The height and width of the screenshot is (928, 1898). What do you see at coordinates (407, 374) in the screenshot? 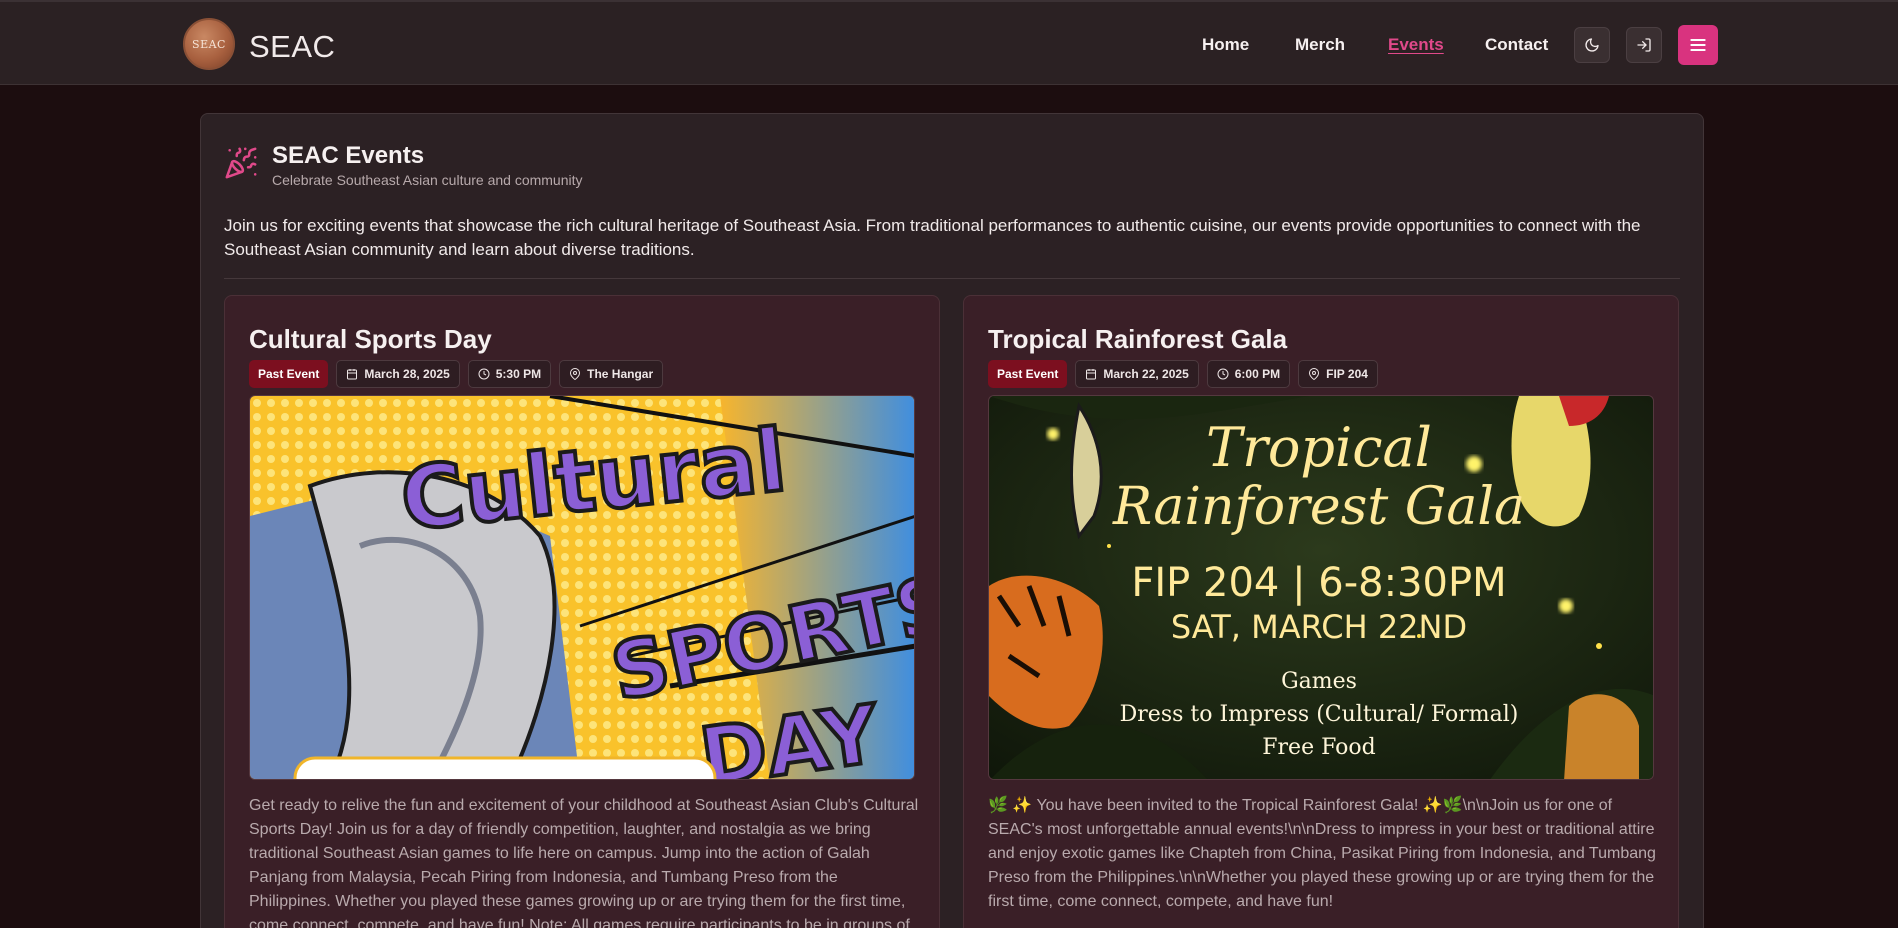
I see `event-date: March 28, 2025` at bounding box center [407, 374].